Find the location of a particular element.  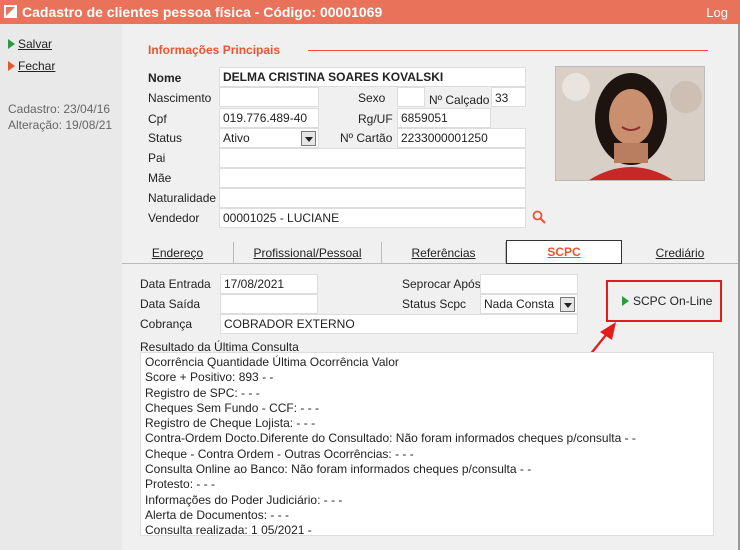

status-scpc-select: Nada Consta is located at coordinates (529, 304).